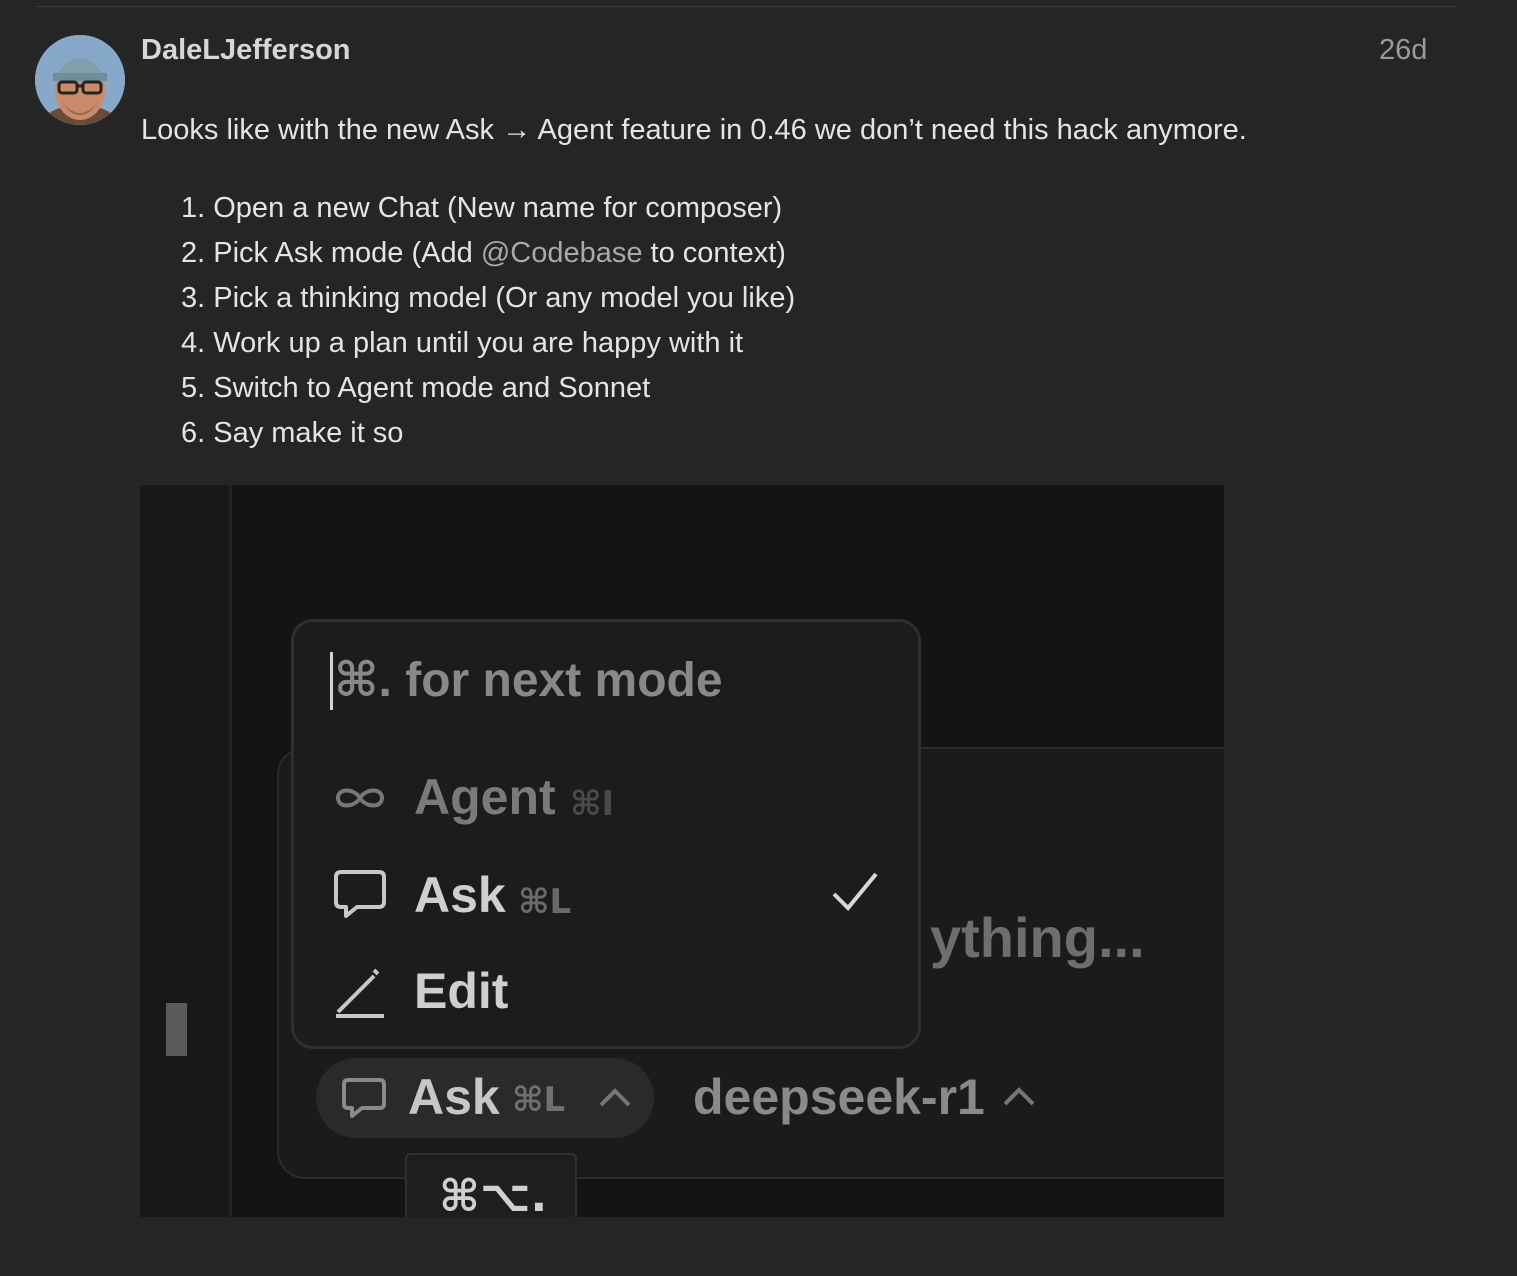 This screenshot has width=1517, height=1276. I want to click on mode-dropdown: ⌘. for next mode Agent ⌘I Ask ⌘L Edit, so click(606, 834).